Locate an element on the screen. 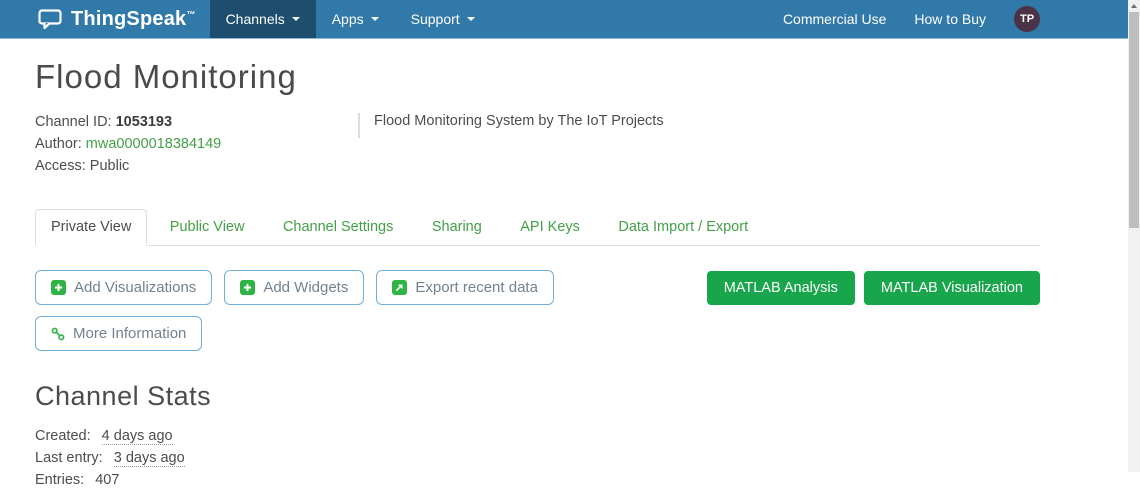  channel-id-label: Channel ID: is located at coordinates (73, 122).